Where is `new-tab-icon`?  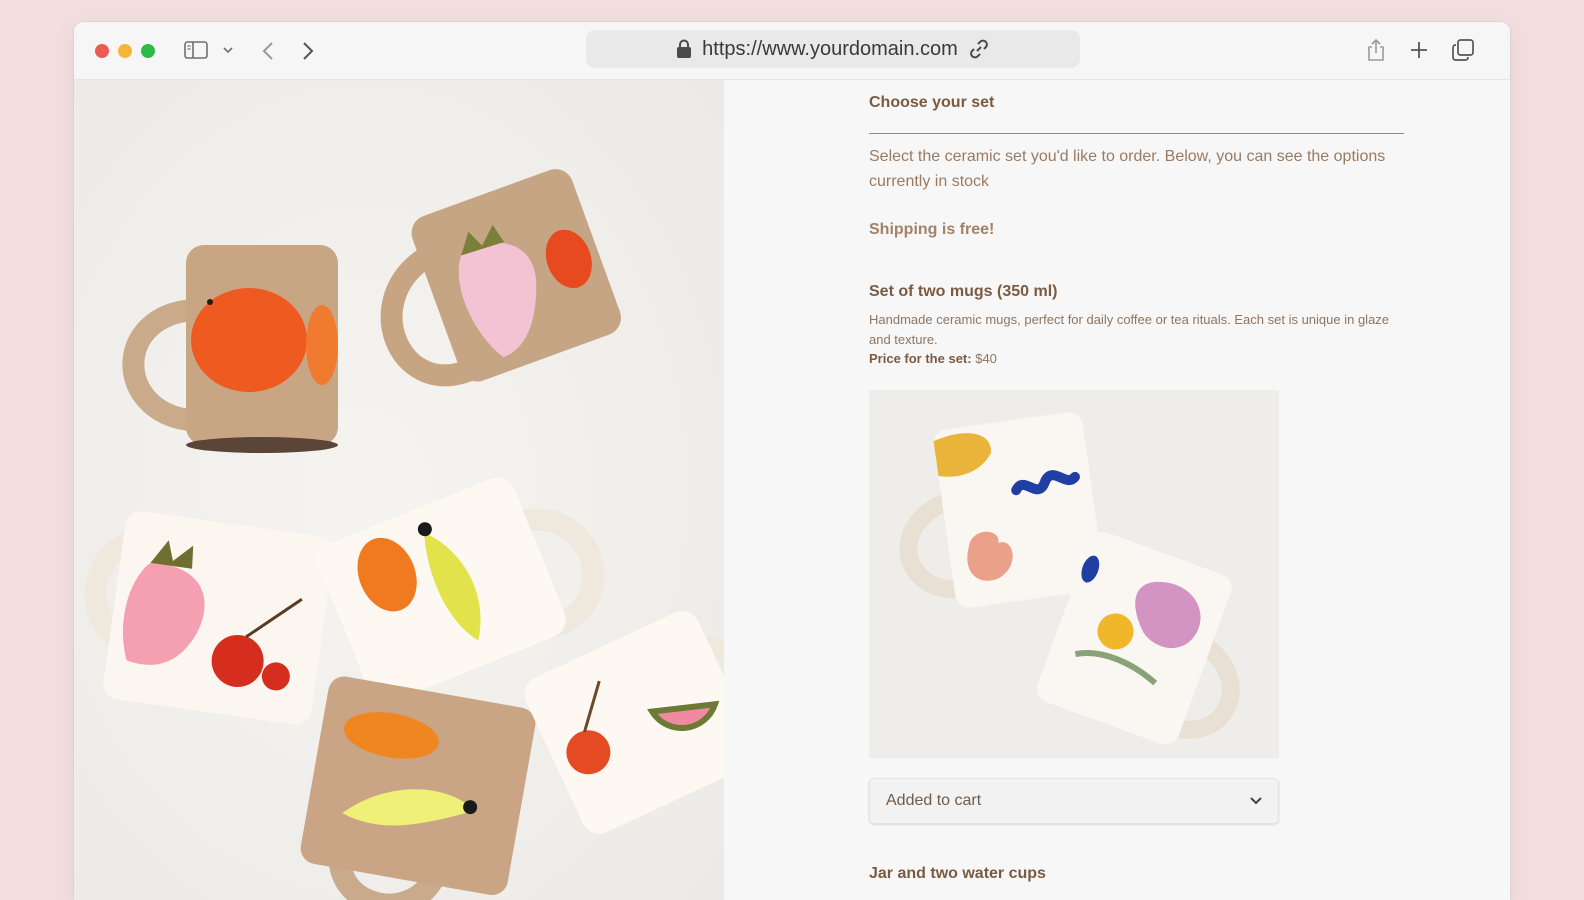 new-tab-icon is located at coordinates (1419, 50).